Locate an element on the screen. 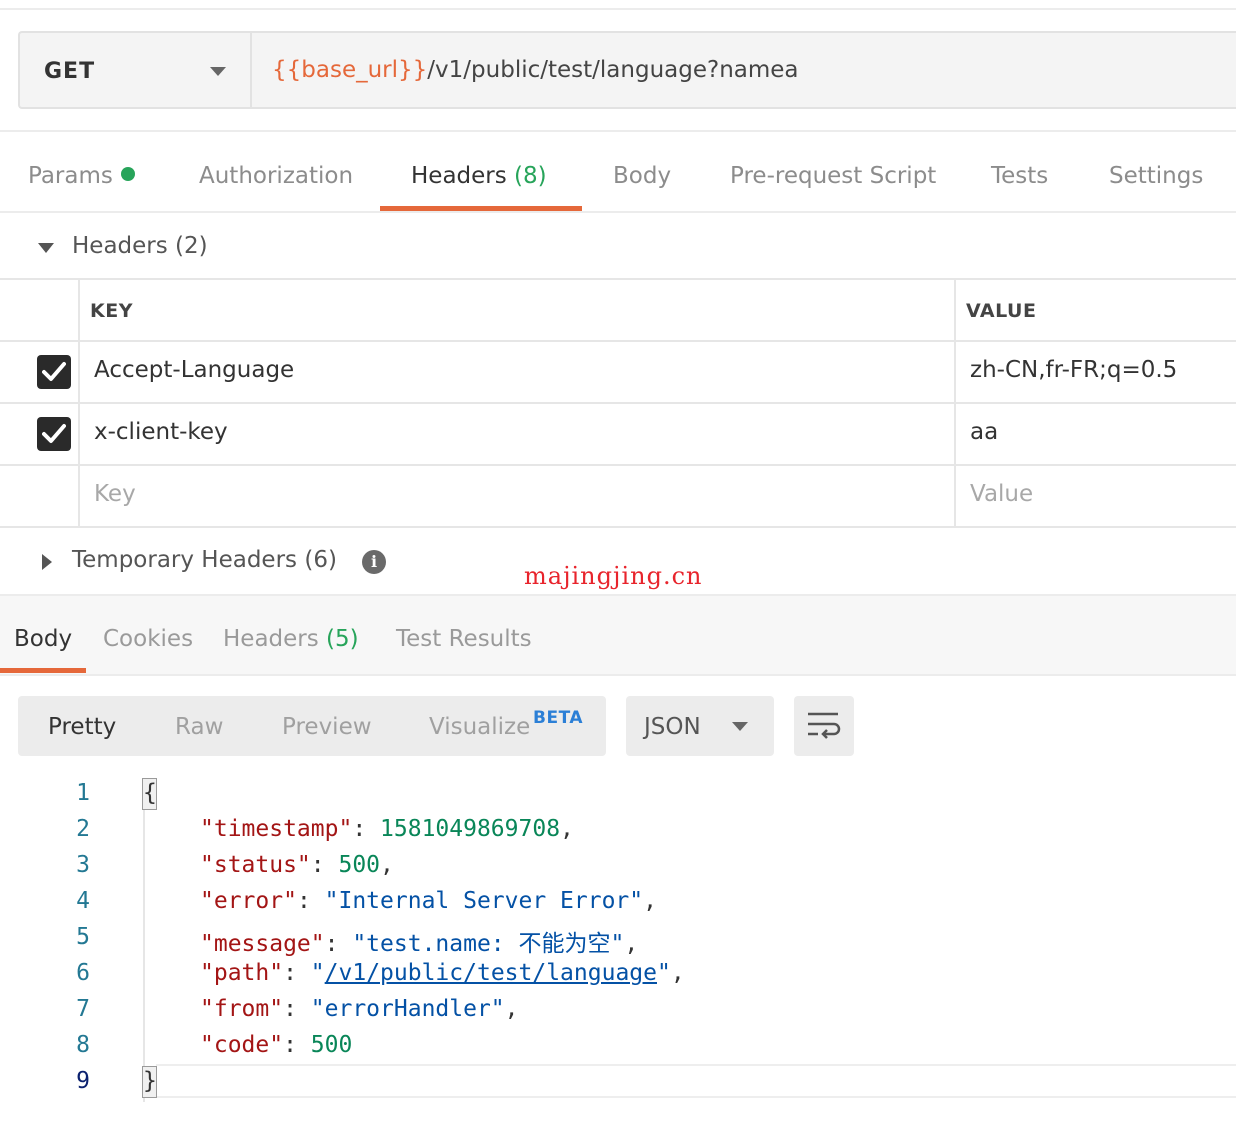 The width and height of the screenshot is (1236, 1140). line-number: 8 is located at coordinates (83, 1045).